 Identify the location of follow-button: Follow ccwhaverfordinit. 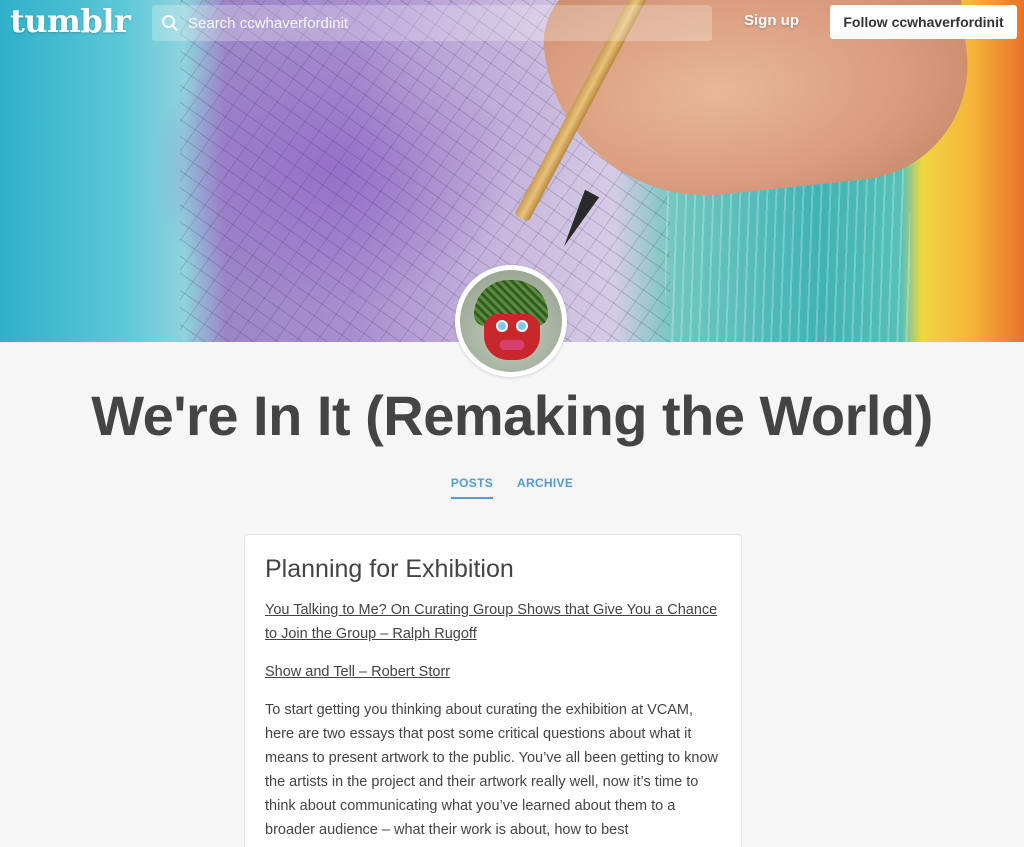
(923, 22).